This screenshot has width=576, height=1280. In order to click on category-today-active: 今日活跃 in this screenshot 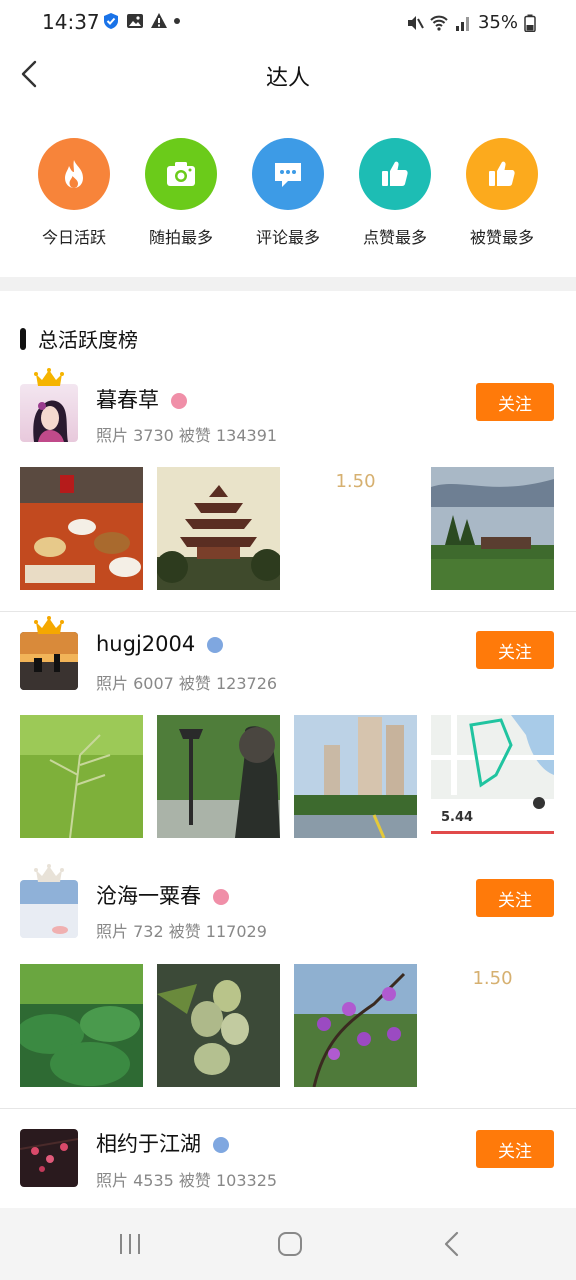, I will do `click(74, 193)`.